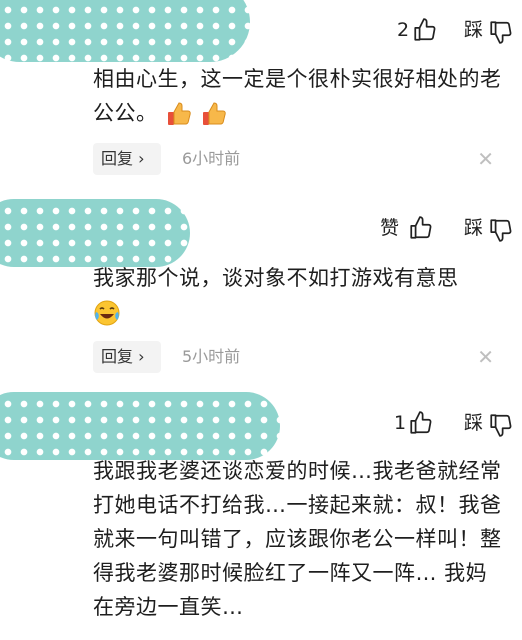 The height and width of the screenshot is (640, 522). I want to click on timestamp: 5小时前, so click(211, 356).